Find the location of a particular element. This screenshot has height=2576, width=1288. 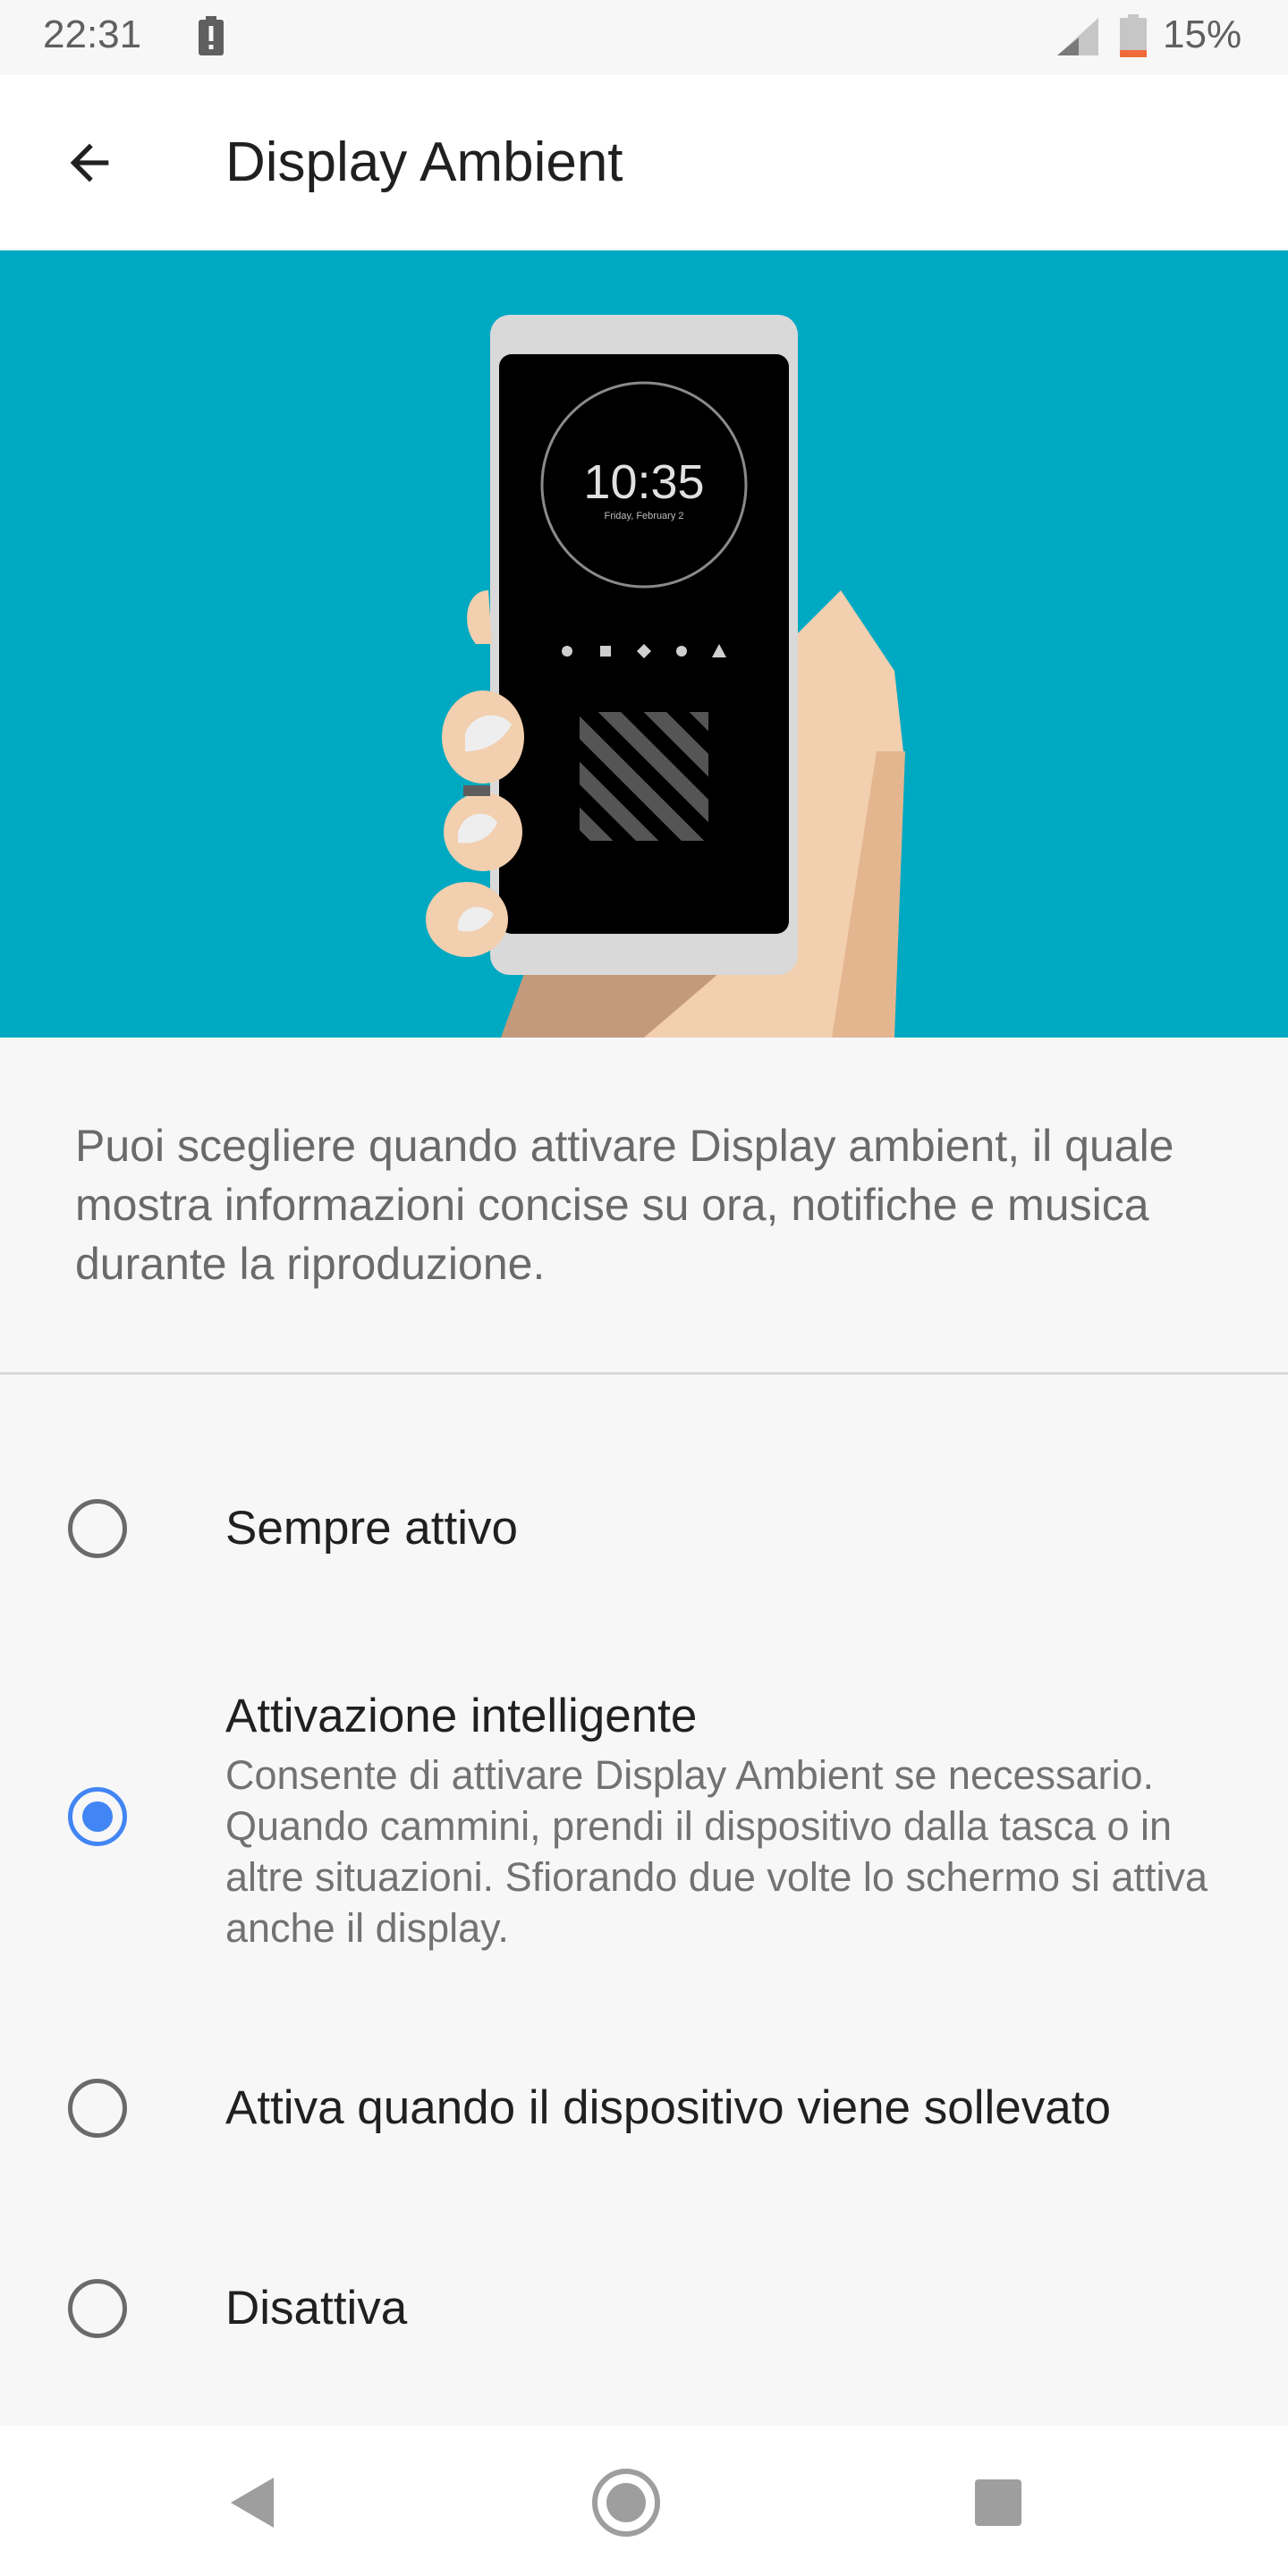

arrow-back-icon is located at coordinates (89, 162).